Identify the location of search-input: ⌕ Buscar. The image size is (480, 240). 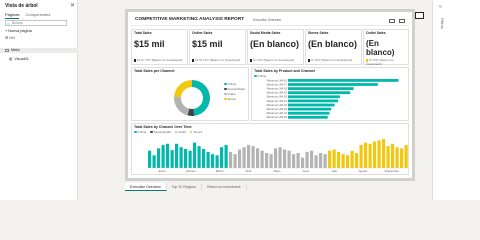
(36, 23).